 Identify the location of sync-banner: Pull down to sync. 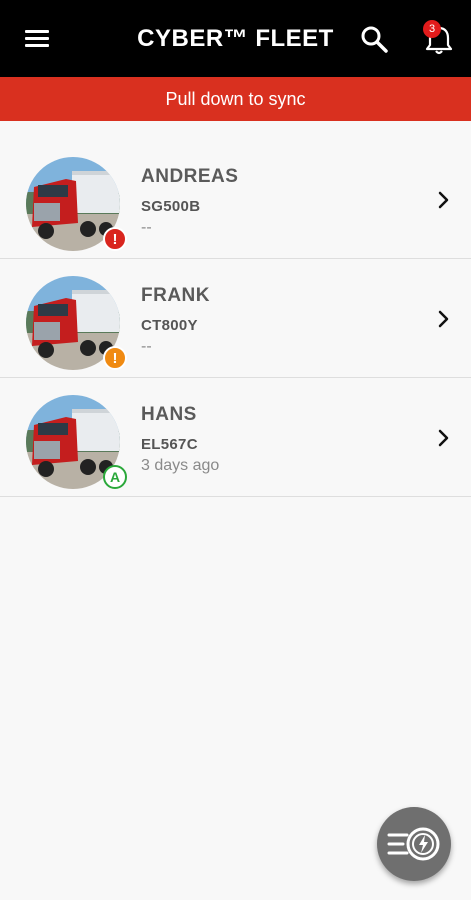
(235, 99).